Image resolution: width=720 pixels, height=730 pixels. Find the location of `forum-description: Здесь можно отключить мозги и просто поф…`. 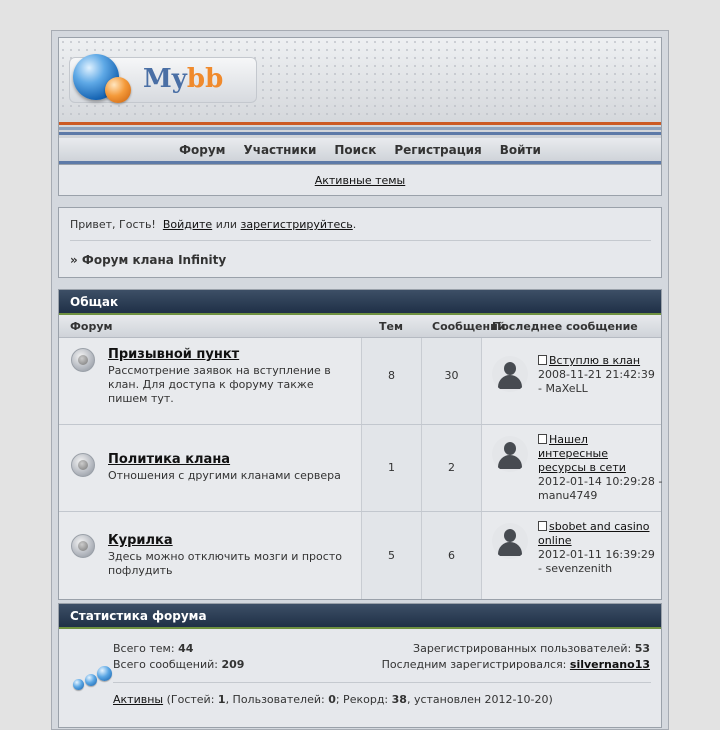

forum-description: Здесь можно отключить мозги и просто поф… is located at coordinates (225, 563).